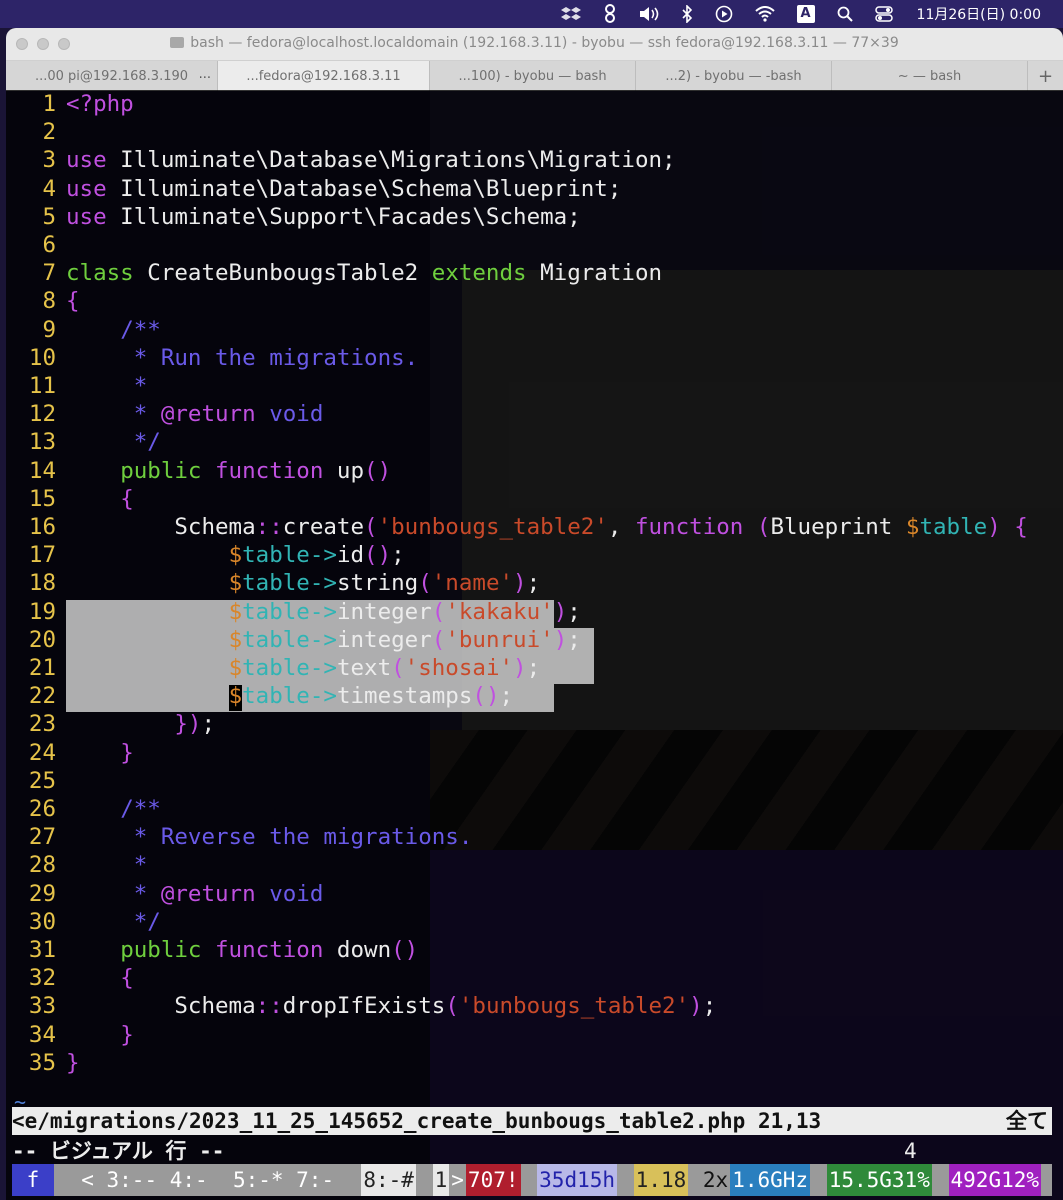 This screenshot has width=1063, height=1200. Describe the element at coordinates (457, 1180) in the screenshot. I see `byobu-segment: >` at that location.